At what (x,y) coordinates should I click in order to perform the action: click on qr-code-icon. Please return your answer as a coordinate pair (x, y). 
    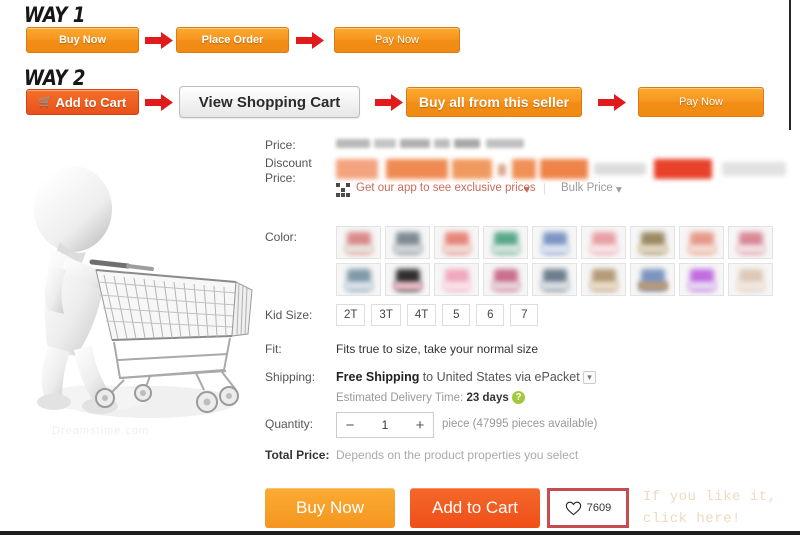
    Looking at the image, I should click on (343, 190).